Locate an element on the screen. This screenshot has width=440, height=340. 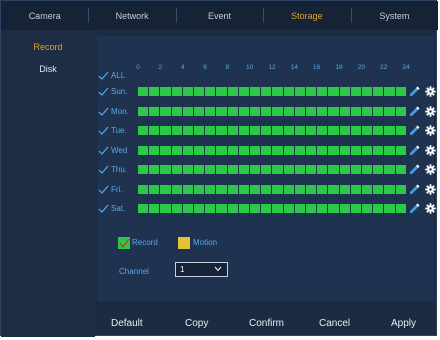
tab-camera: Camera is located at coordinates (44, 15).